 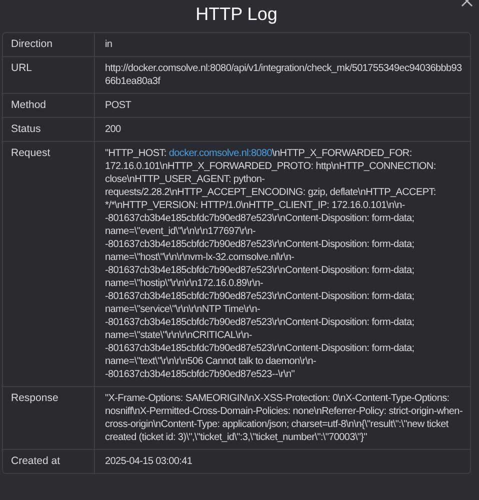 What do you see at coordinates (49, 75) in the screenshot?
I see `label-cell: URL` at bounding box center [49, 75].